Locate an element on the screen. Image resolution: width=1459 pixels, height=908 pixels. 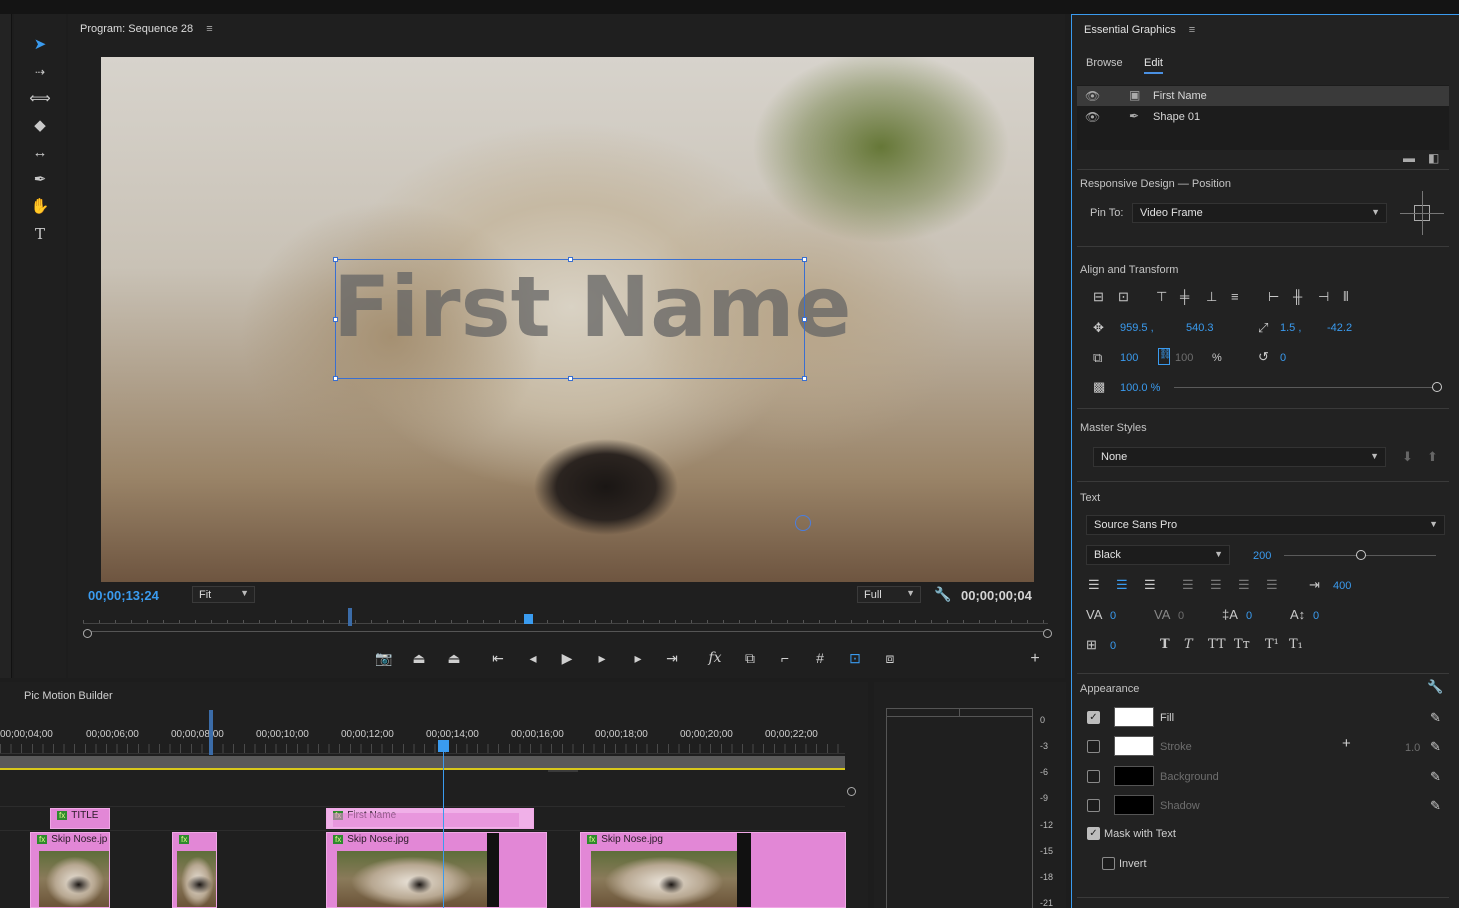
leading-value: 0 is located at coordinates (1249, 616).